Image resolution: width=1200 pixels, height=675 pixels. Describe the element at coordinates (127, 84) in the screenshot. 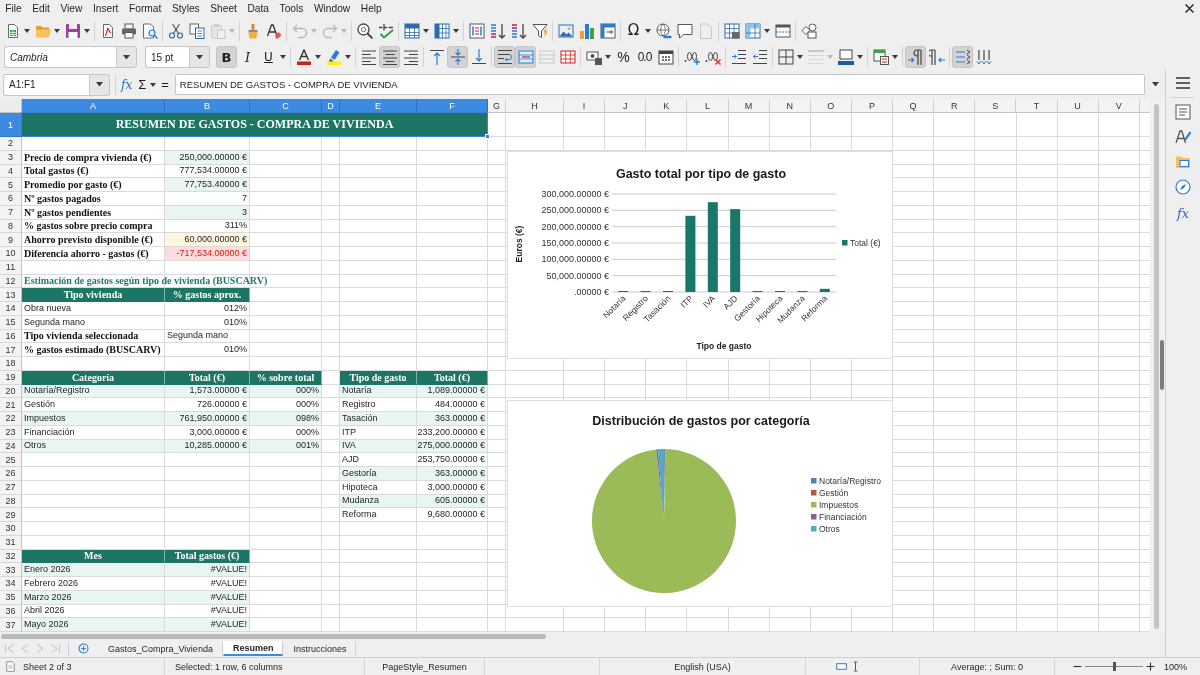

I see `function-wizard-button: fx` at that location.